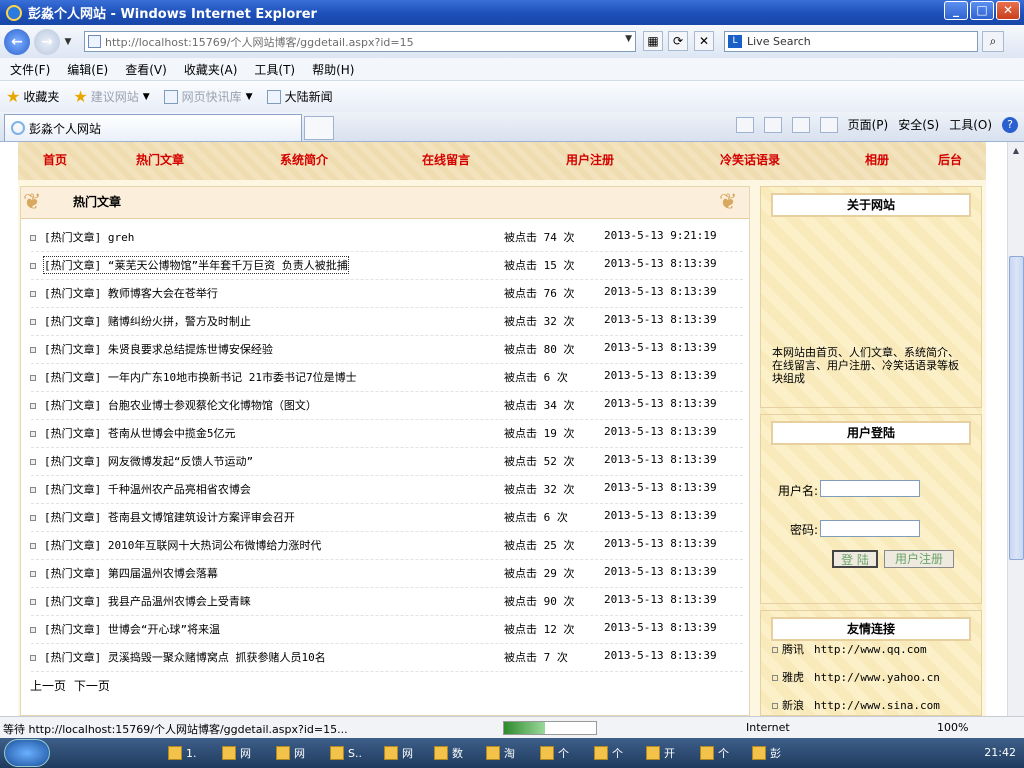 This screenshot has height=768, width=1024. Describe the element at coordinates (952, 727) in the screenshot. I see `zoom-level: 100%` at that location.